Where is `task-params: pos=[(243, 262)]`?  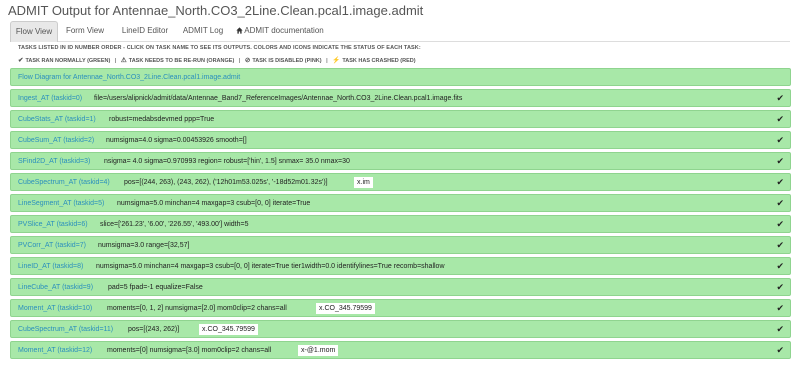 task-params: pos=[(243, 262)] is located at coordinates (154, 329).